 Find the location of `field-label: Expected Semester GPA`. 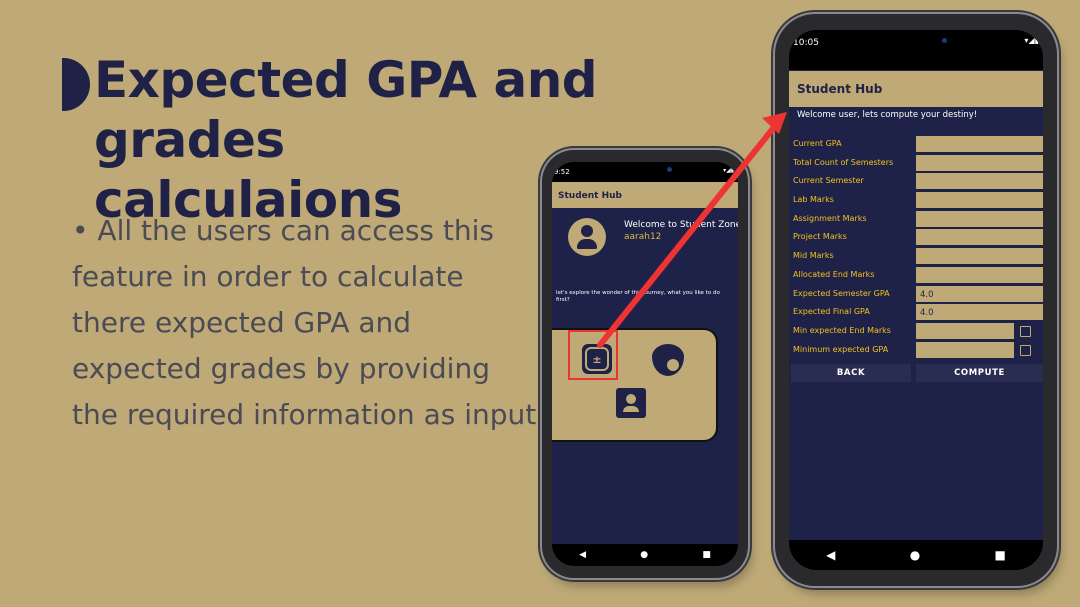

field-label: Expected Semester GPA is located at coordinates (841, 293).